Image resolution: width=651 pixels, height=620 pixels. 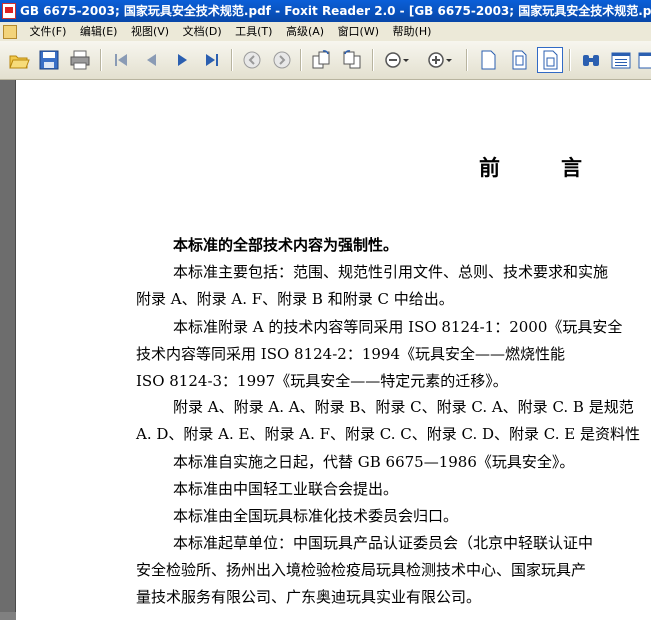 I want to click on zoom-out-dropdown-icon, so click(x=406, y=60).